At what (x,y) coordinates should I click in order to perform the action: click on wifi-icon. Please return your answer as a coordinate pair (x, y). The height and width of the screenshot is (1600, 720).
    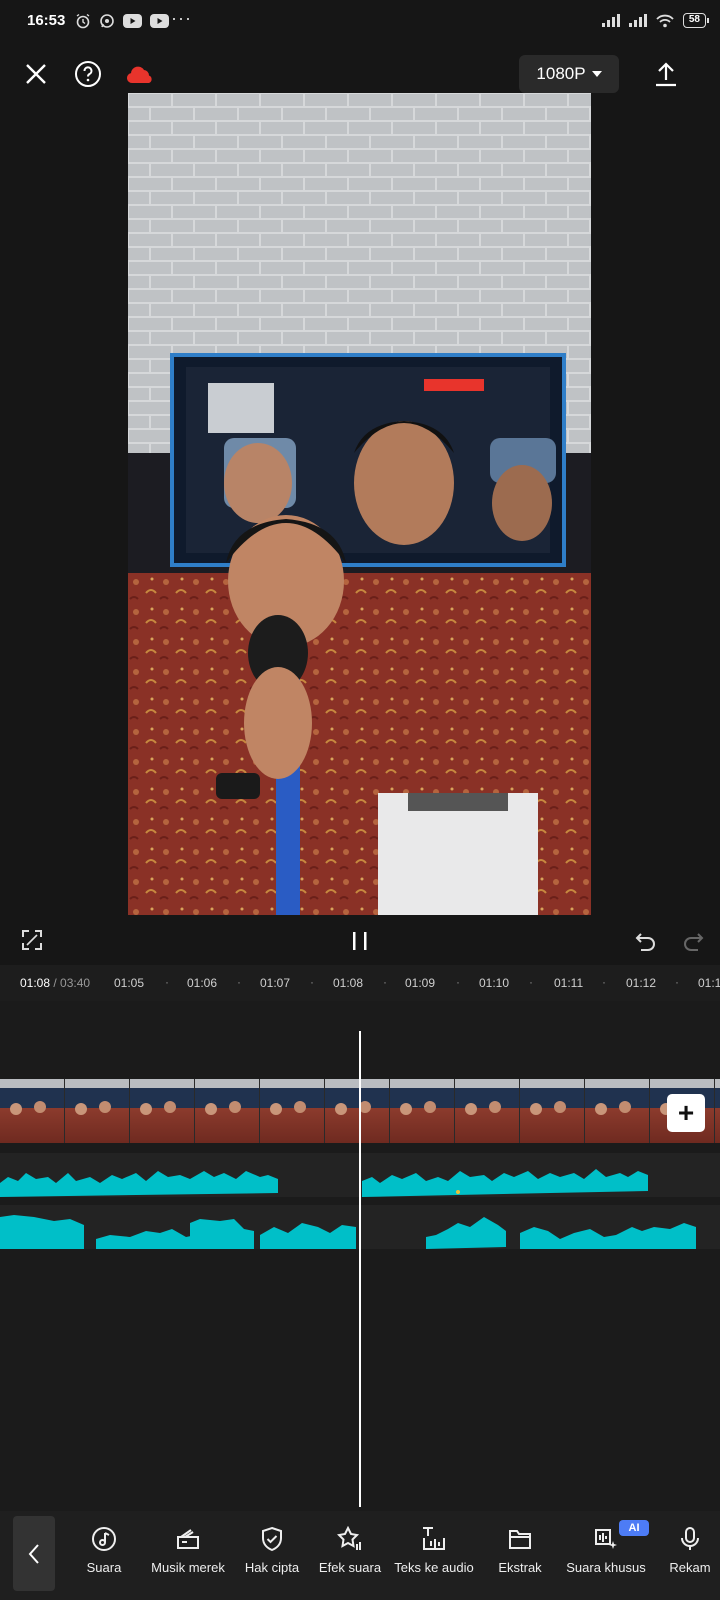
    Looking at the image, I should click on (665, 20).